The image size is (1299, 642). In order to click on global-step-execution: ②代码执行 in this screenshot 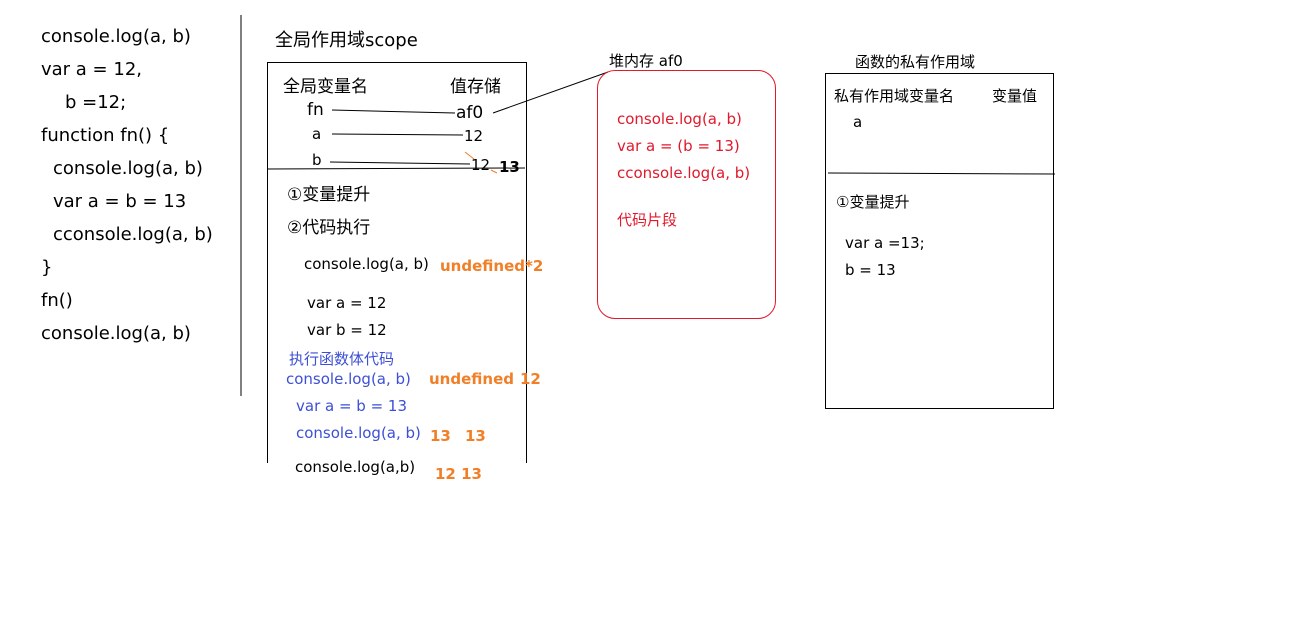, I will do `click(329, 228)`.